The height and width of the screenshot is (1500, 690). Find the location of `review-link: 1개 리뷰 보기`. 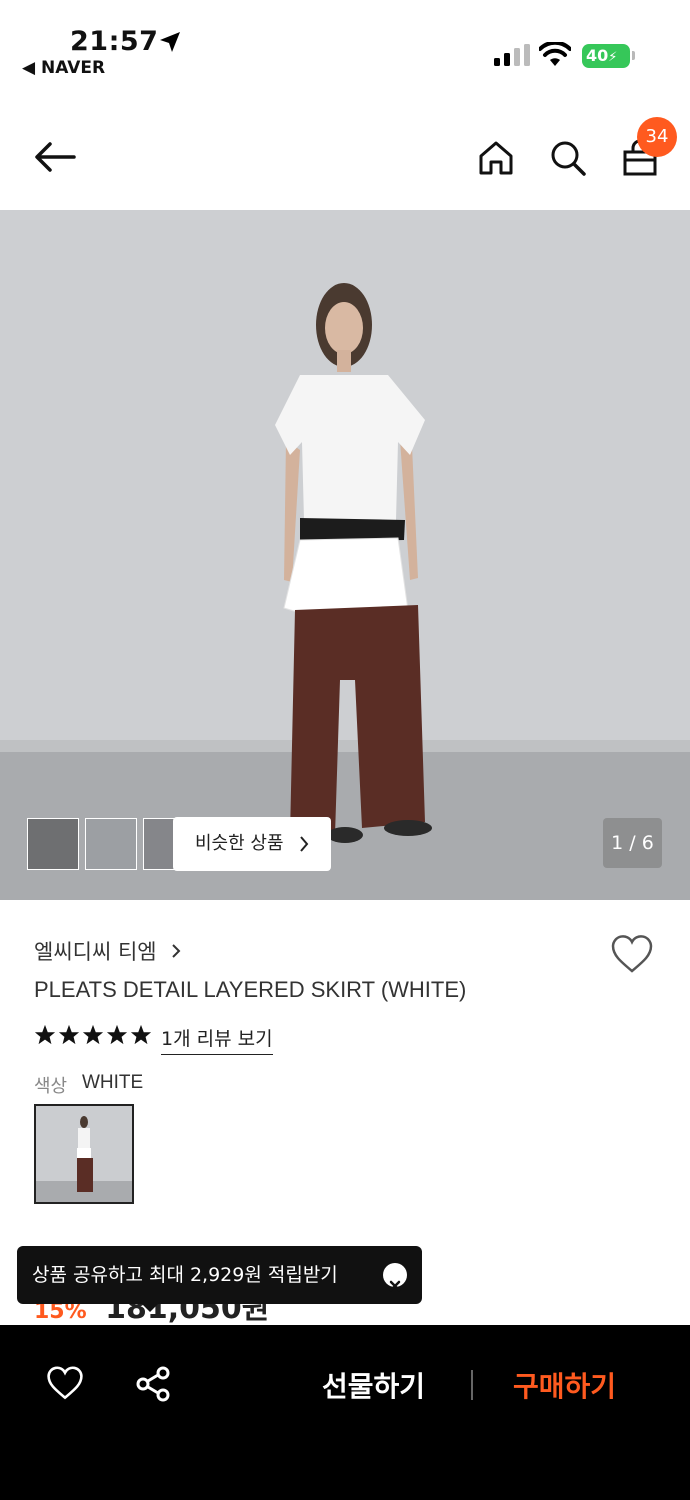

review-link: 1개 리뷰 보기 is located at coordinates (217, 1039).